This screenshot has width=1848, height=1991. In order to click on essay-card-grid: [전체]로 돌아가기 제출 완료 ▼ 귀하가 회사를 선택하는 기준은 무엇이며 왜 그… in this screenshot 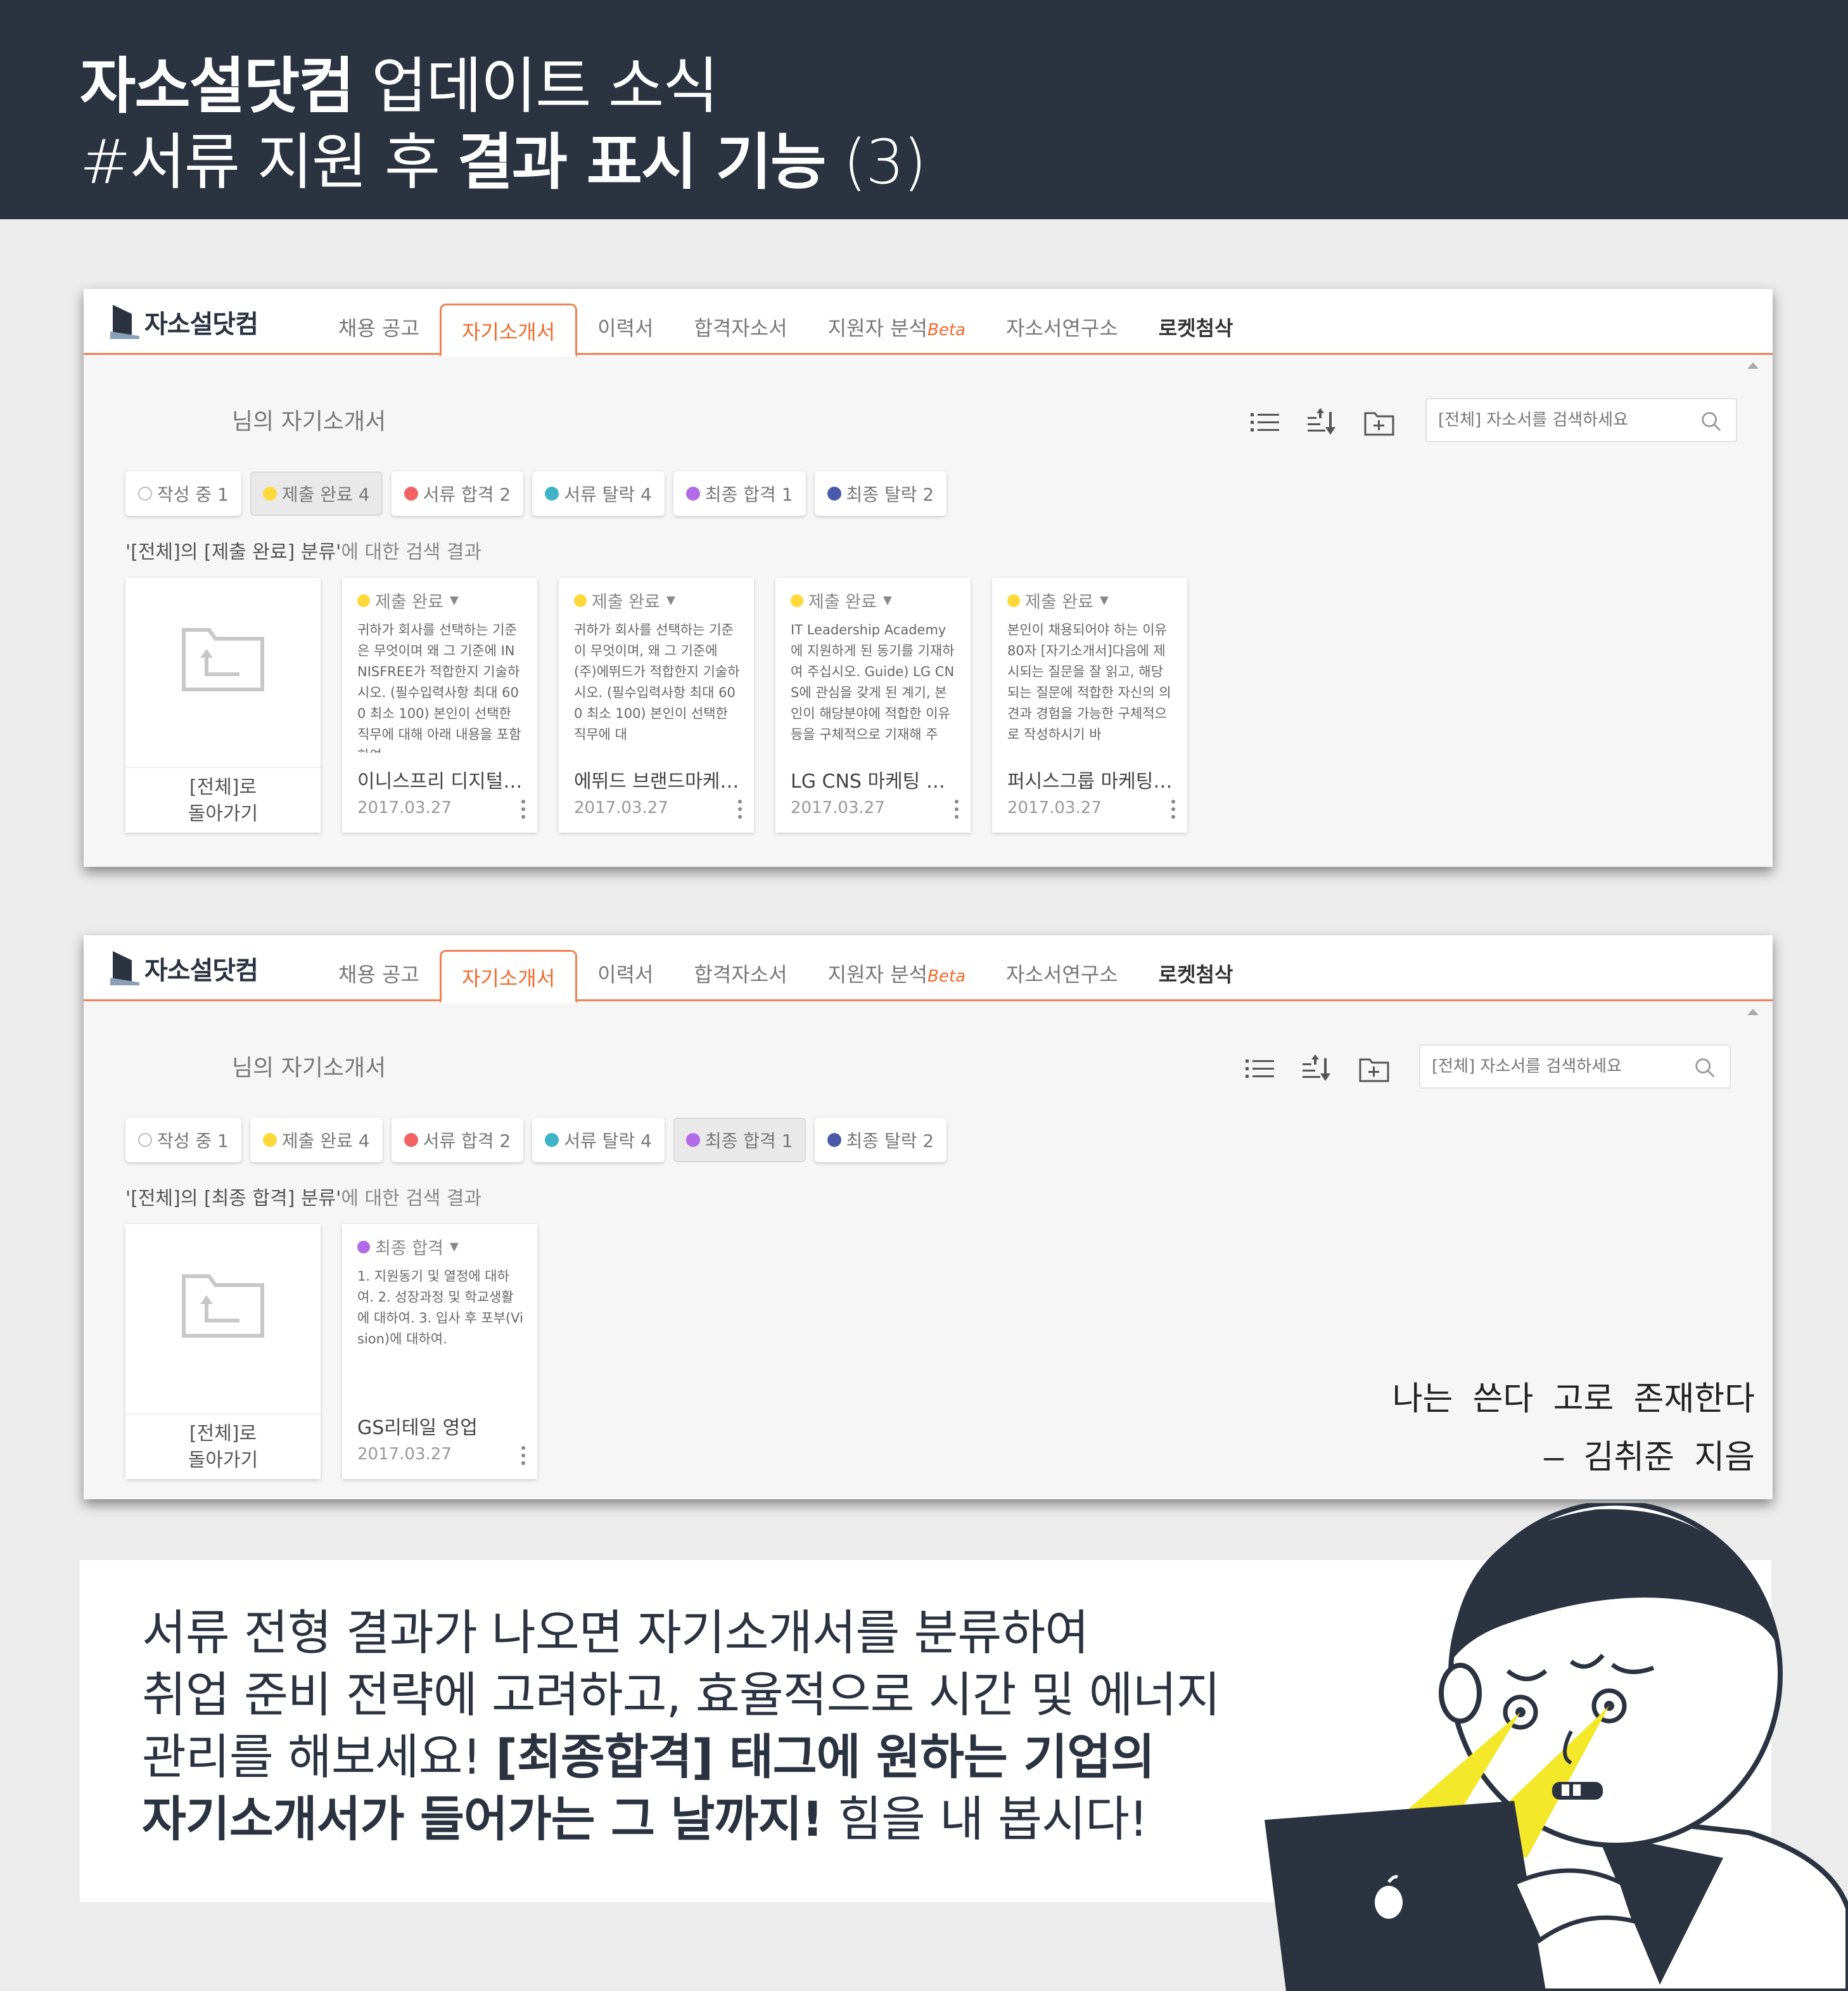, I will do `click(656, 705)`.